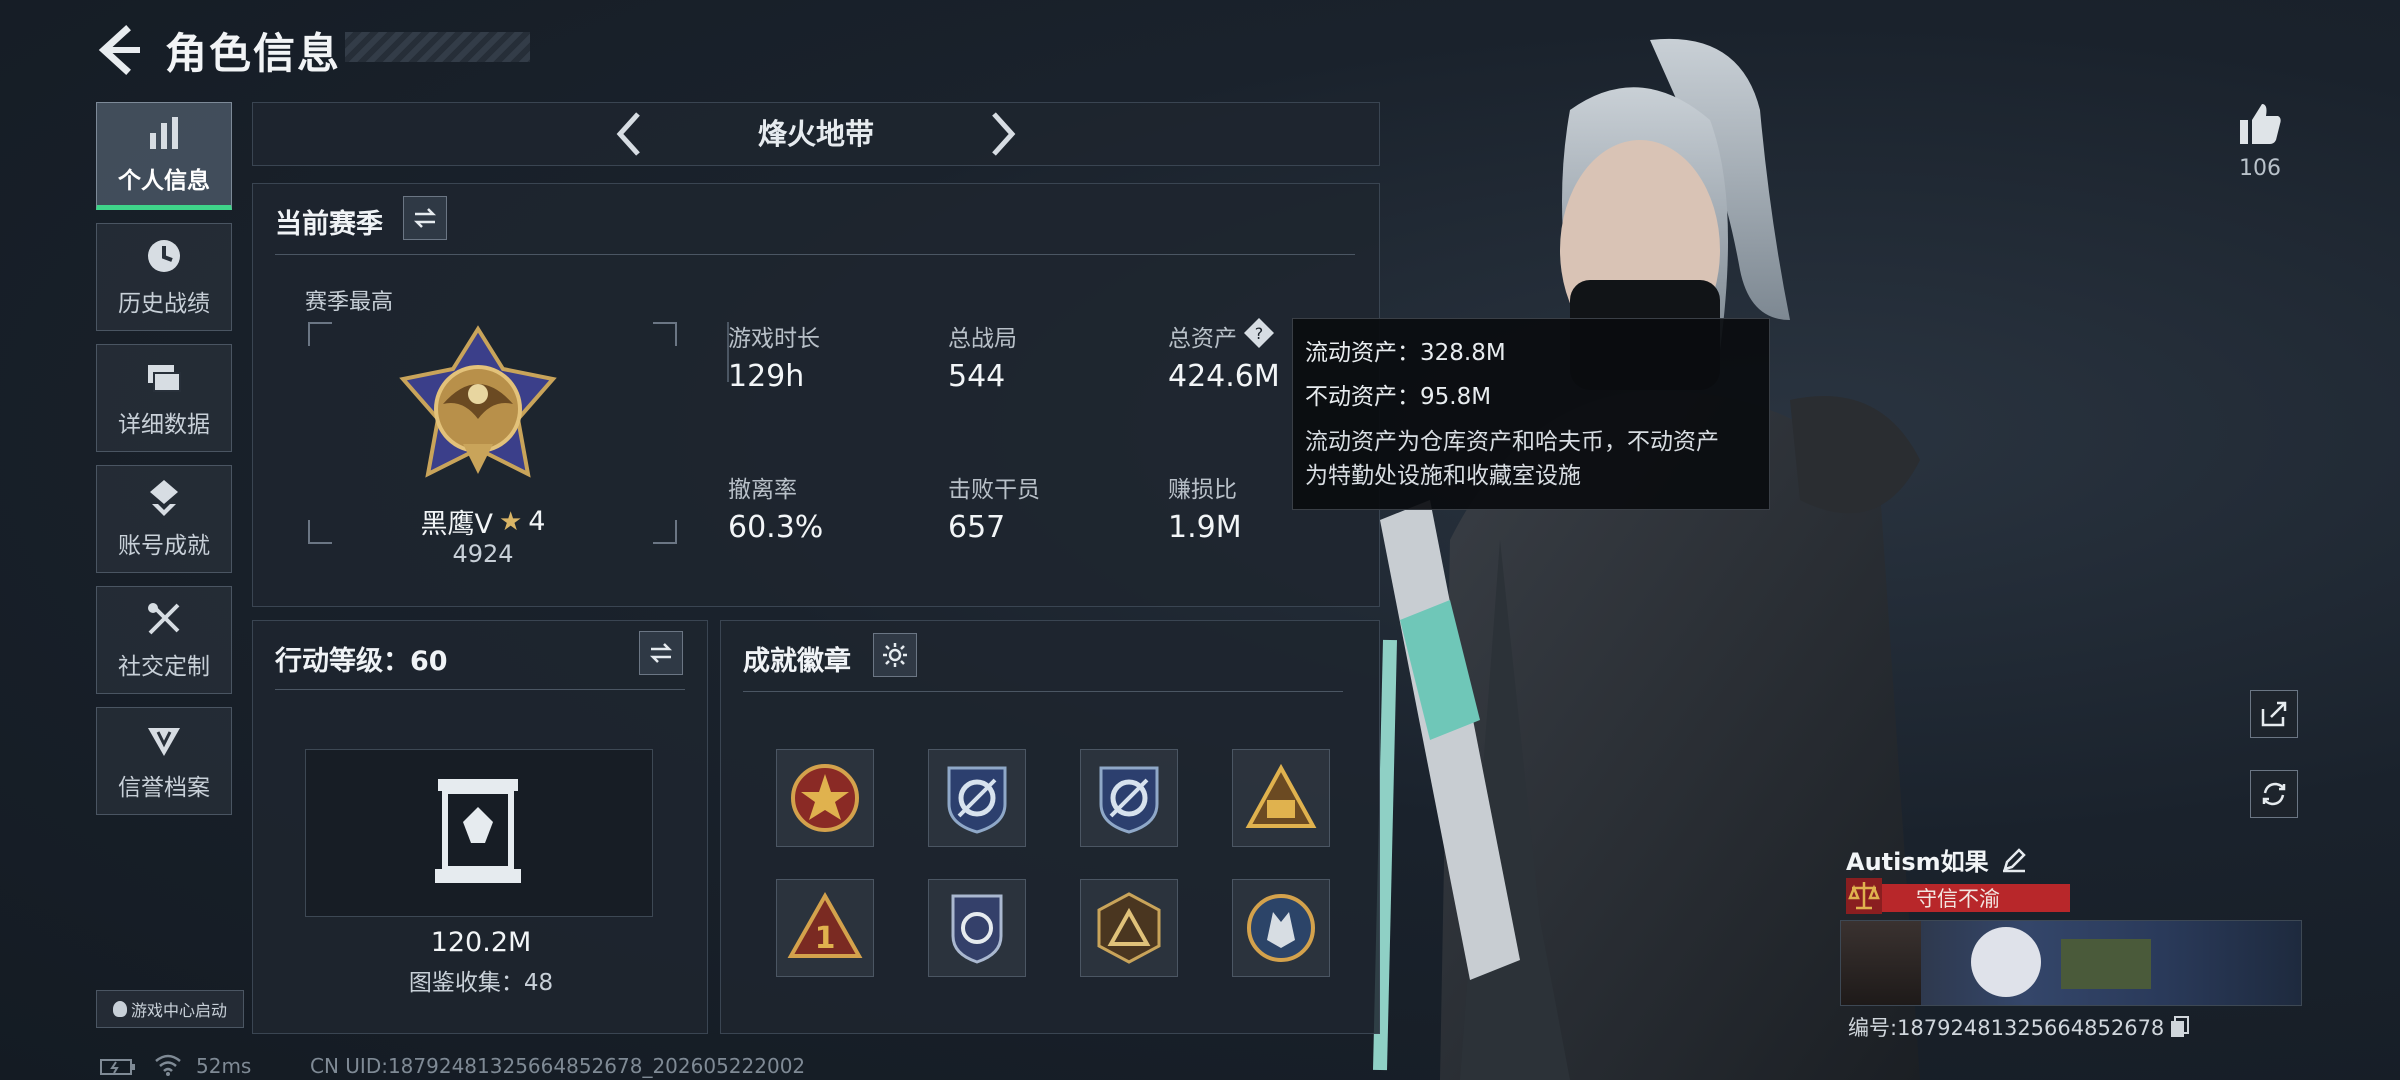 This screenshot has height=1080, width=2400. I want to click on back-arrow-icon, so click(119, 50).